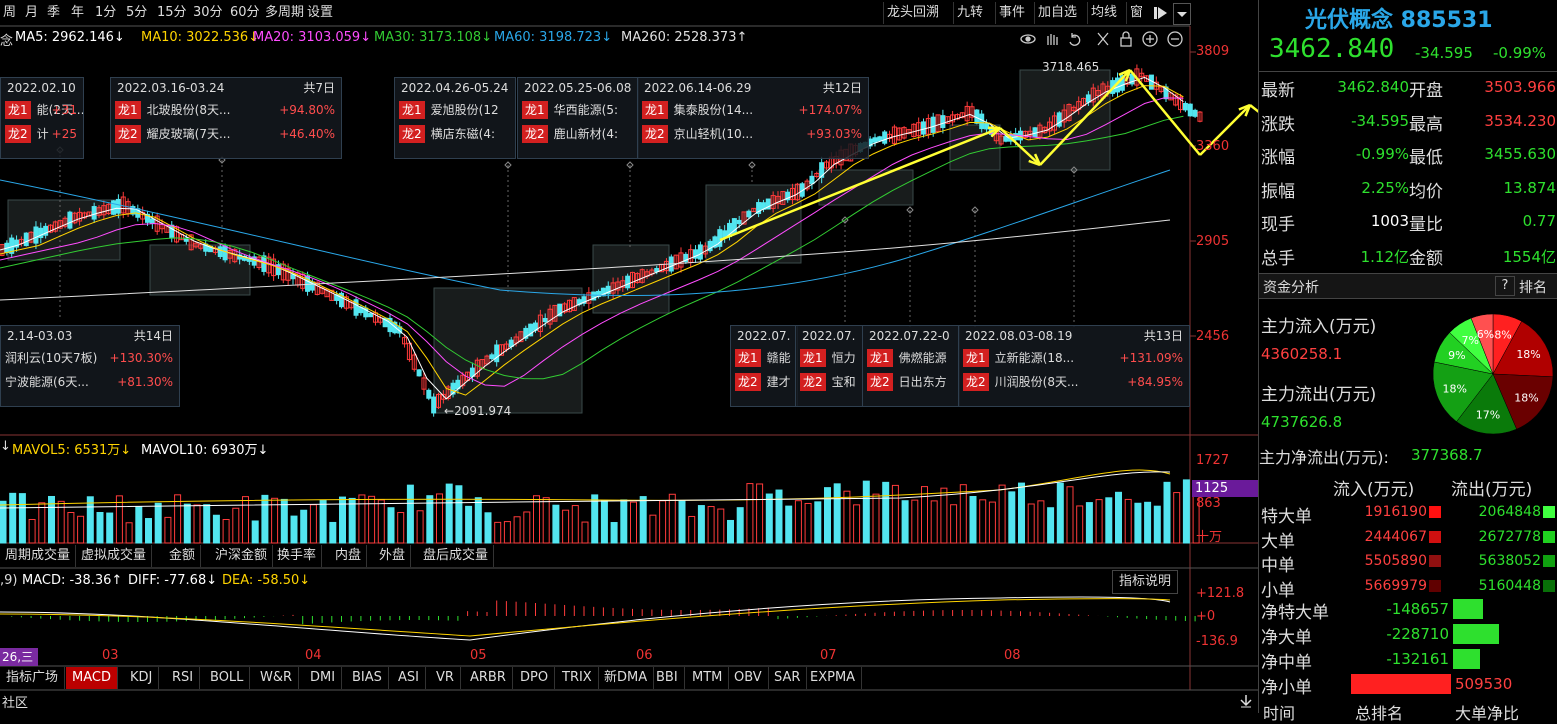 The width and height of the screenshot is (1557, 724). Describe the element at coordinates (31, 13) in the screenshot. I see `period-1: 月` at that location.